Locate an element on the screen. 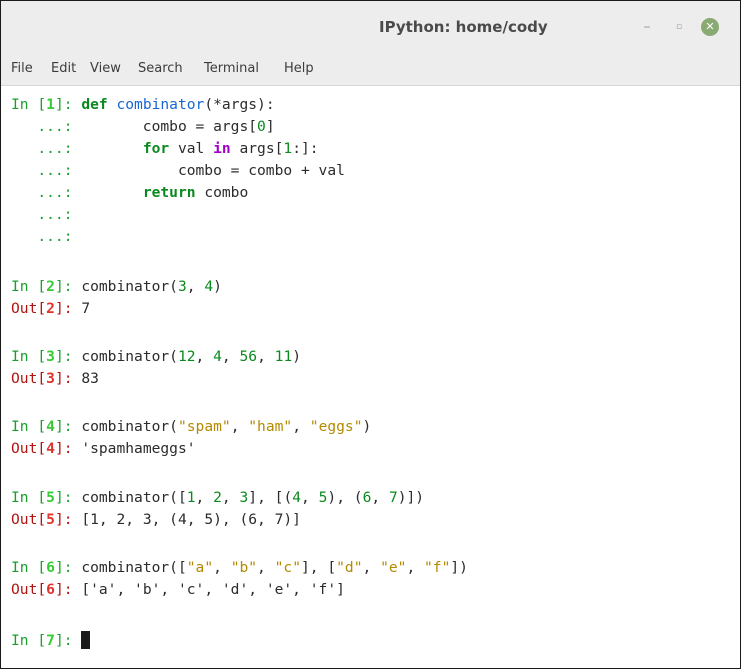 This screenshot has width=741, height=669. menu-file: File is located at coordinates (22, 69).